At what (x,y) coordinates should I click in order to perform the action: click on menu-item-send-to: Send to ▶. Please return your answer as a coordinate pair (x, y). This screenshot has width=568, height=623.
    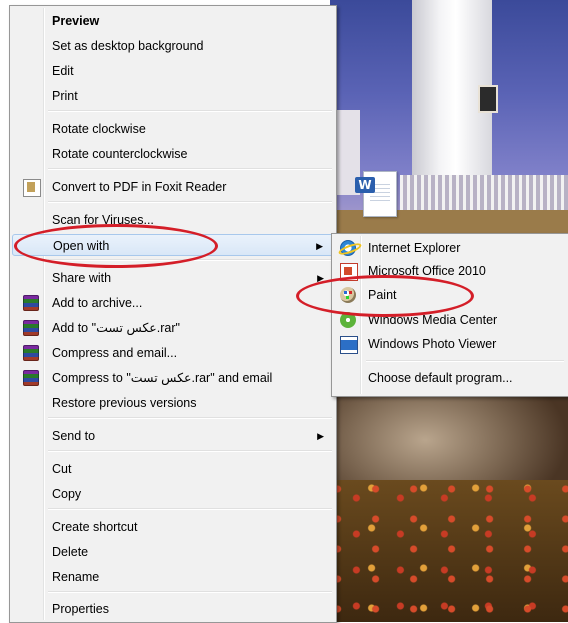
    Looking at the image, I should click on (173, 436).